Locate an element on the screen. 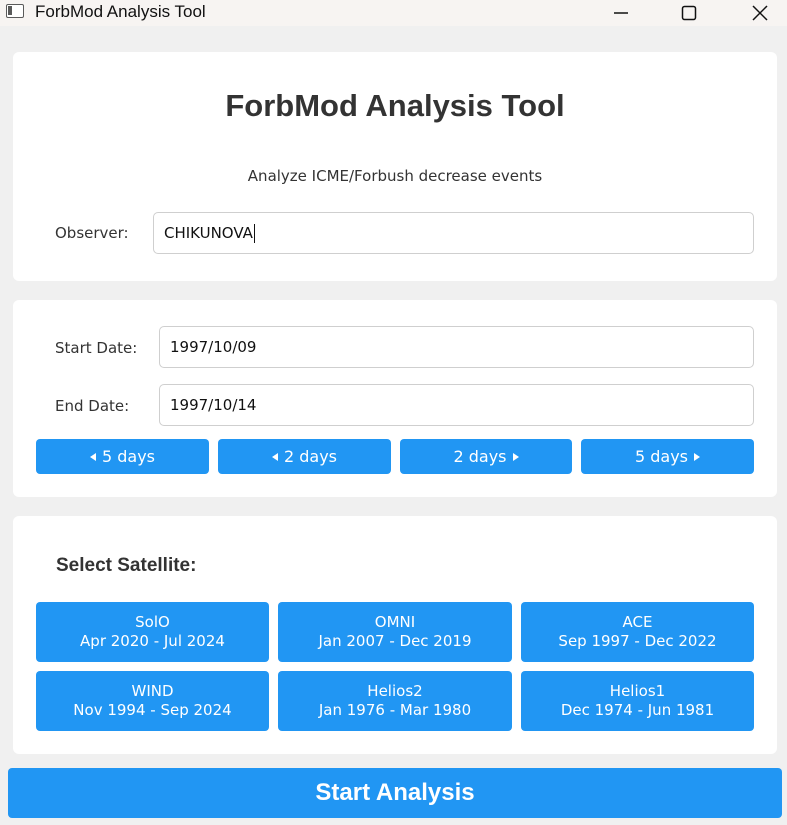 The image size is (787, 825). satellite-name: ACE is located at coordinates (637, 622).